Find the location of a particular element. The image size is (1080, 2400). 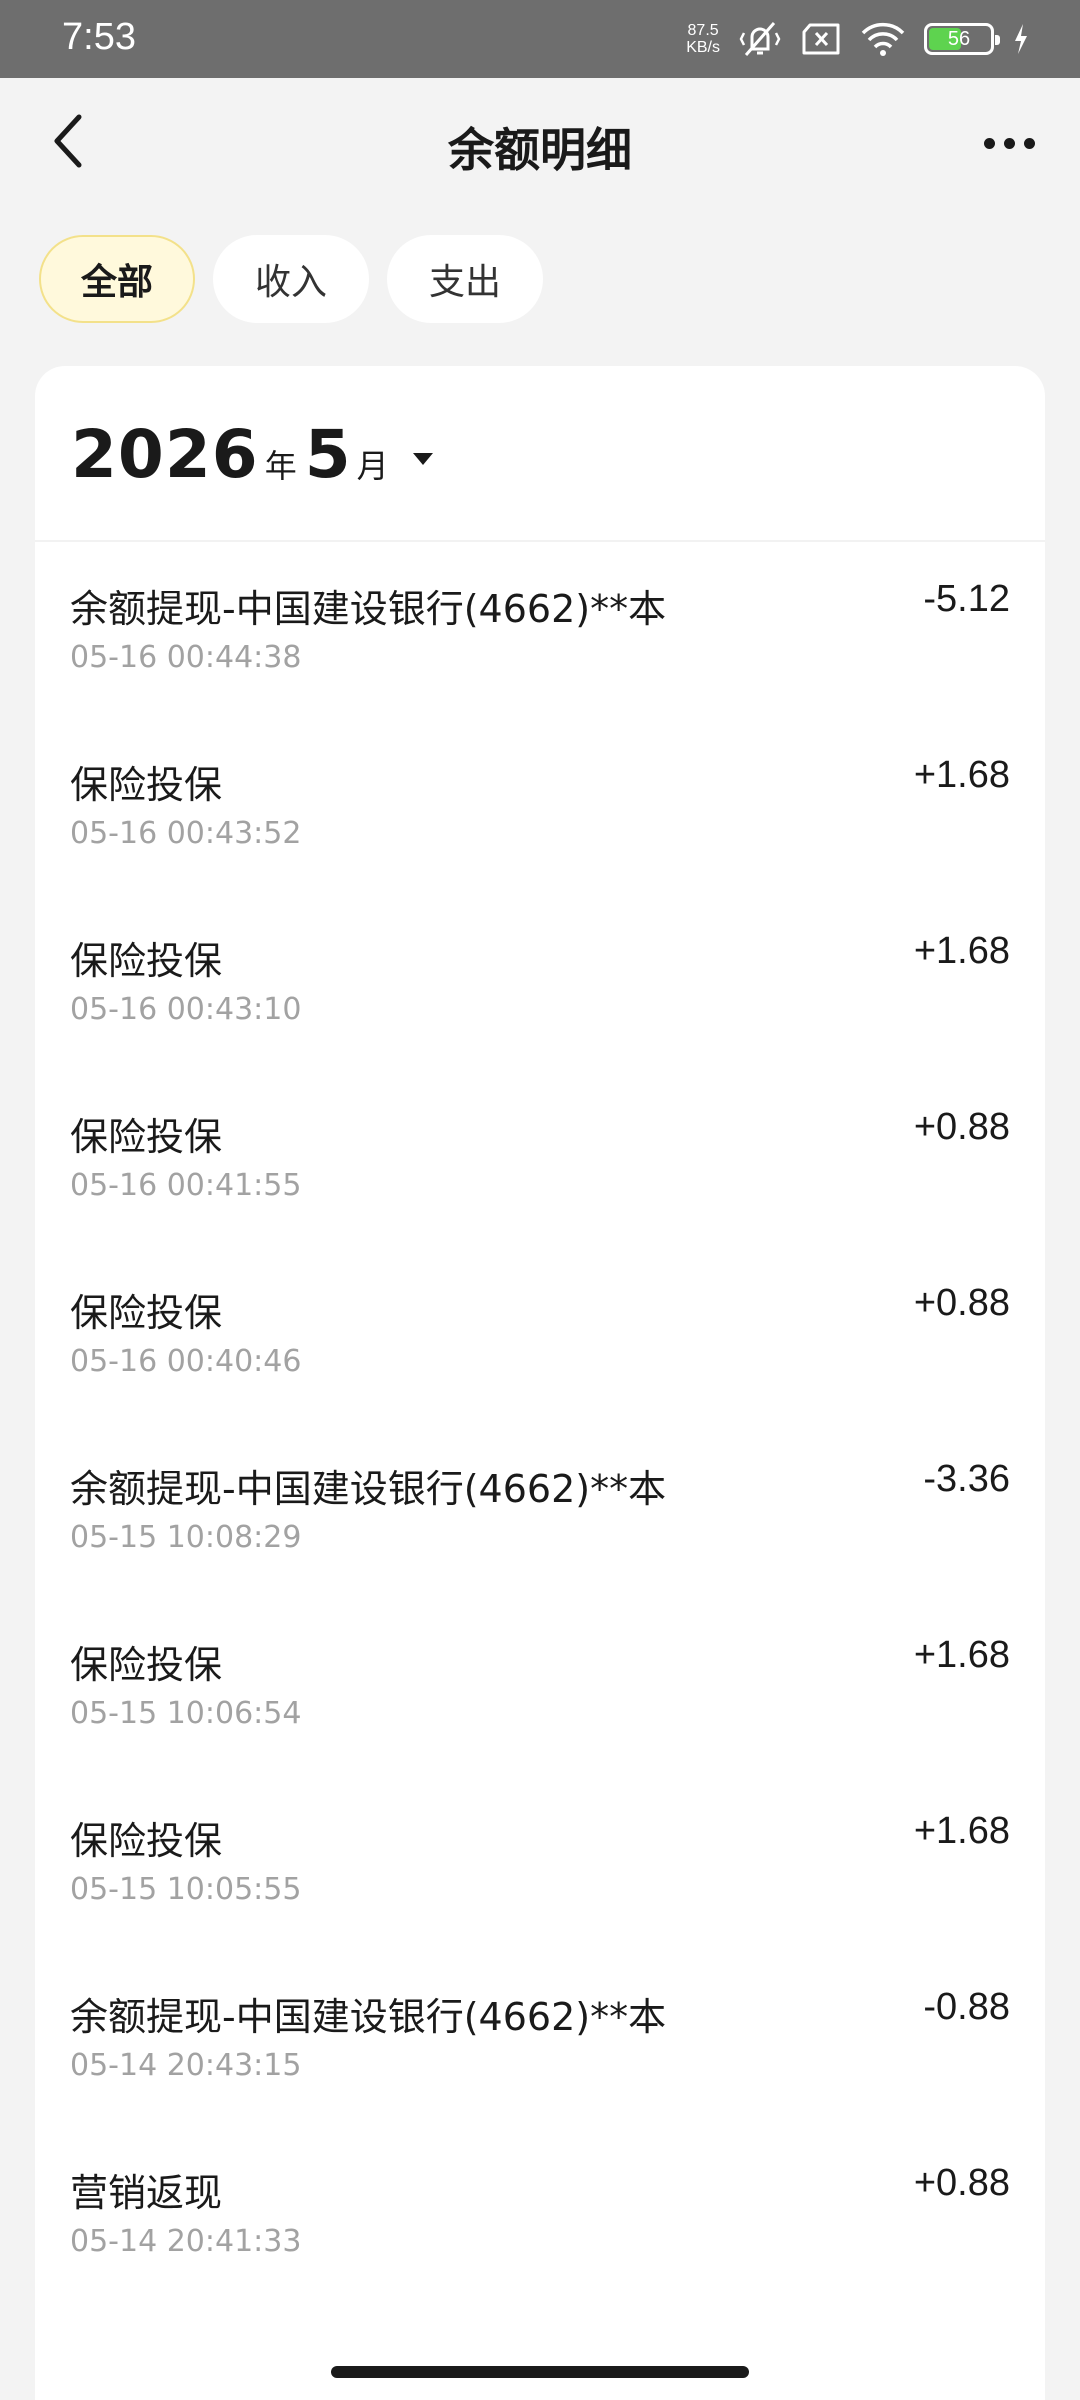

home-indicator is located at coordinates (540, 2372).